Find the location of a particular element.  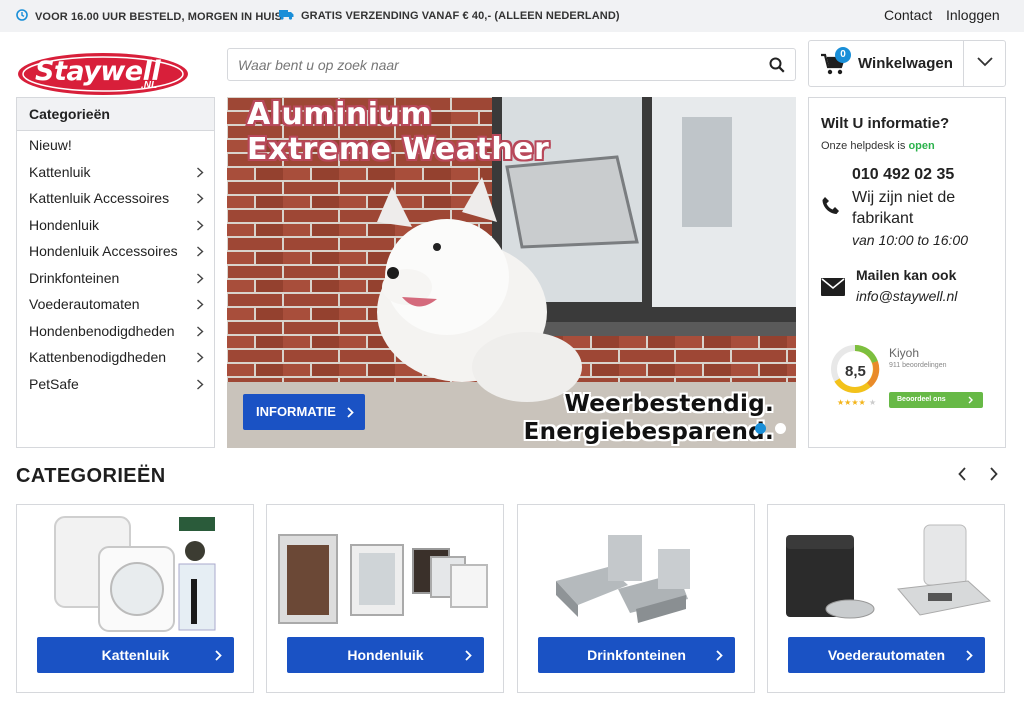

usp-delivery: VOOR 16.00 UUR BESTELD, MORGEN IN HUIS is located at coordinates (149, 16).